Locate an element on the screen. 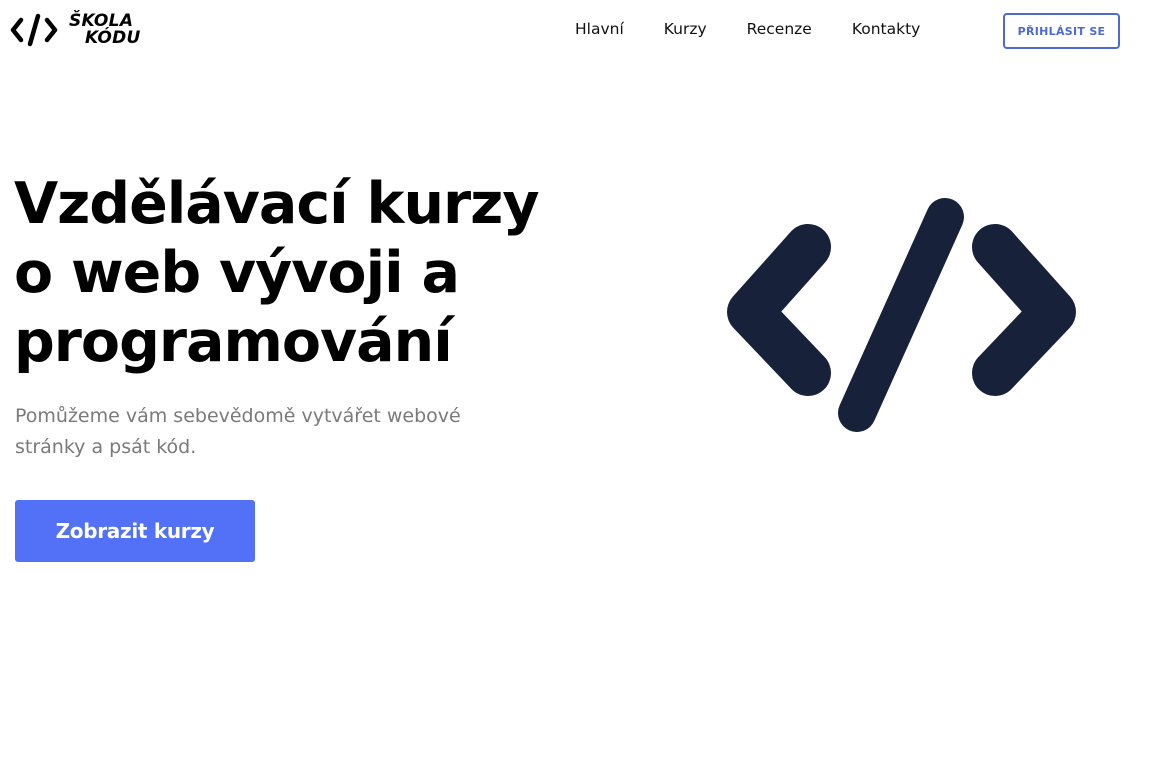 This screenshot has width=1159, height=783. hero-title-line-3: programování is located at coordinates (233, 342).